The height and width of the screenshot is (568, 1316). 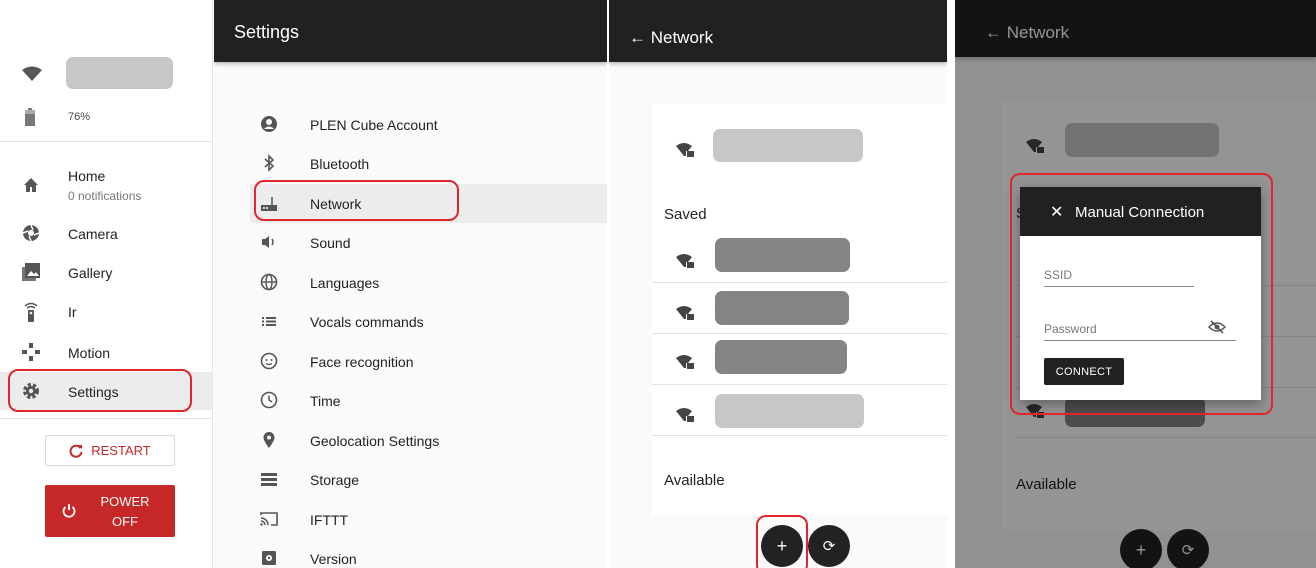 What do you see at coordinates (269, 242) in the screenshot?
I see `speaker-icon` at bounding box center [269, 242].